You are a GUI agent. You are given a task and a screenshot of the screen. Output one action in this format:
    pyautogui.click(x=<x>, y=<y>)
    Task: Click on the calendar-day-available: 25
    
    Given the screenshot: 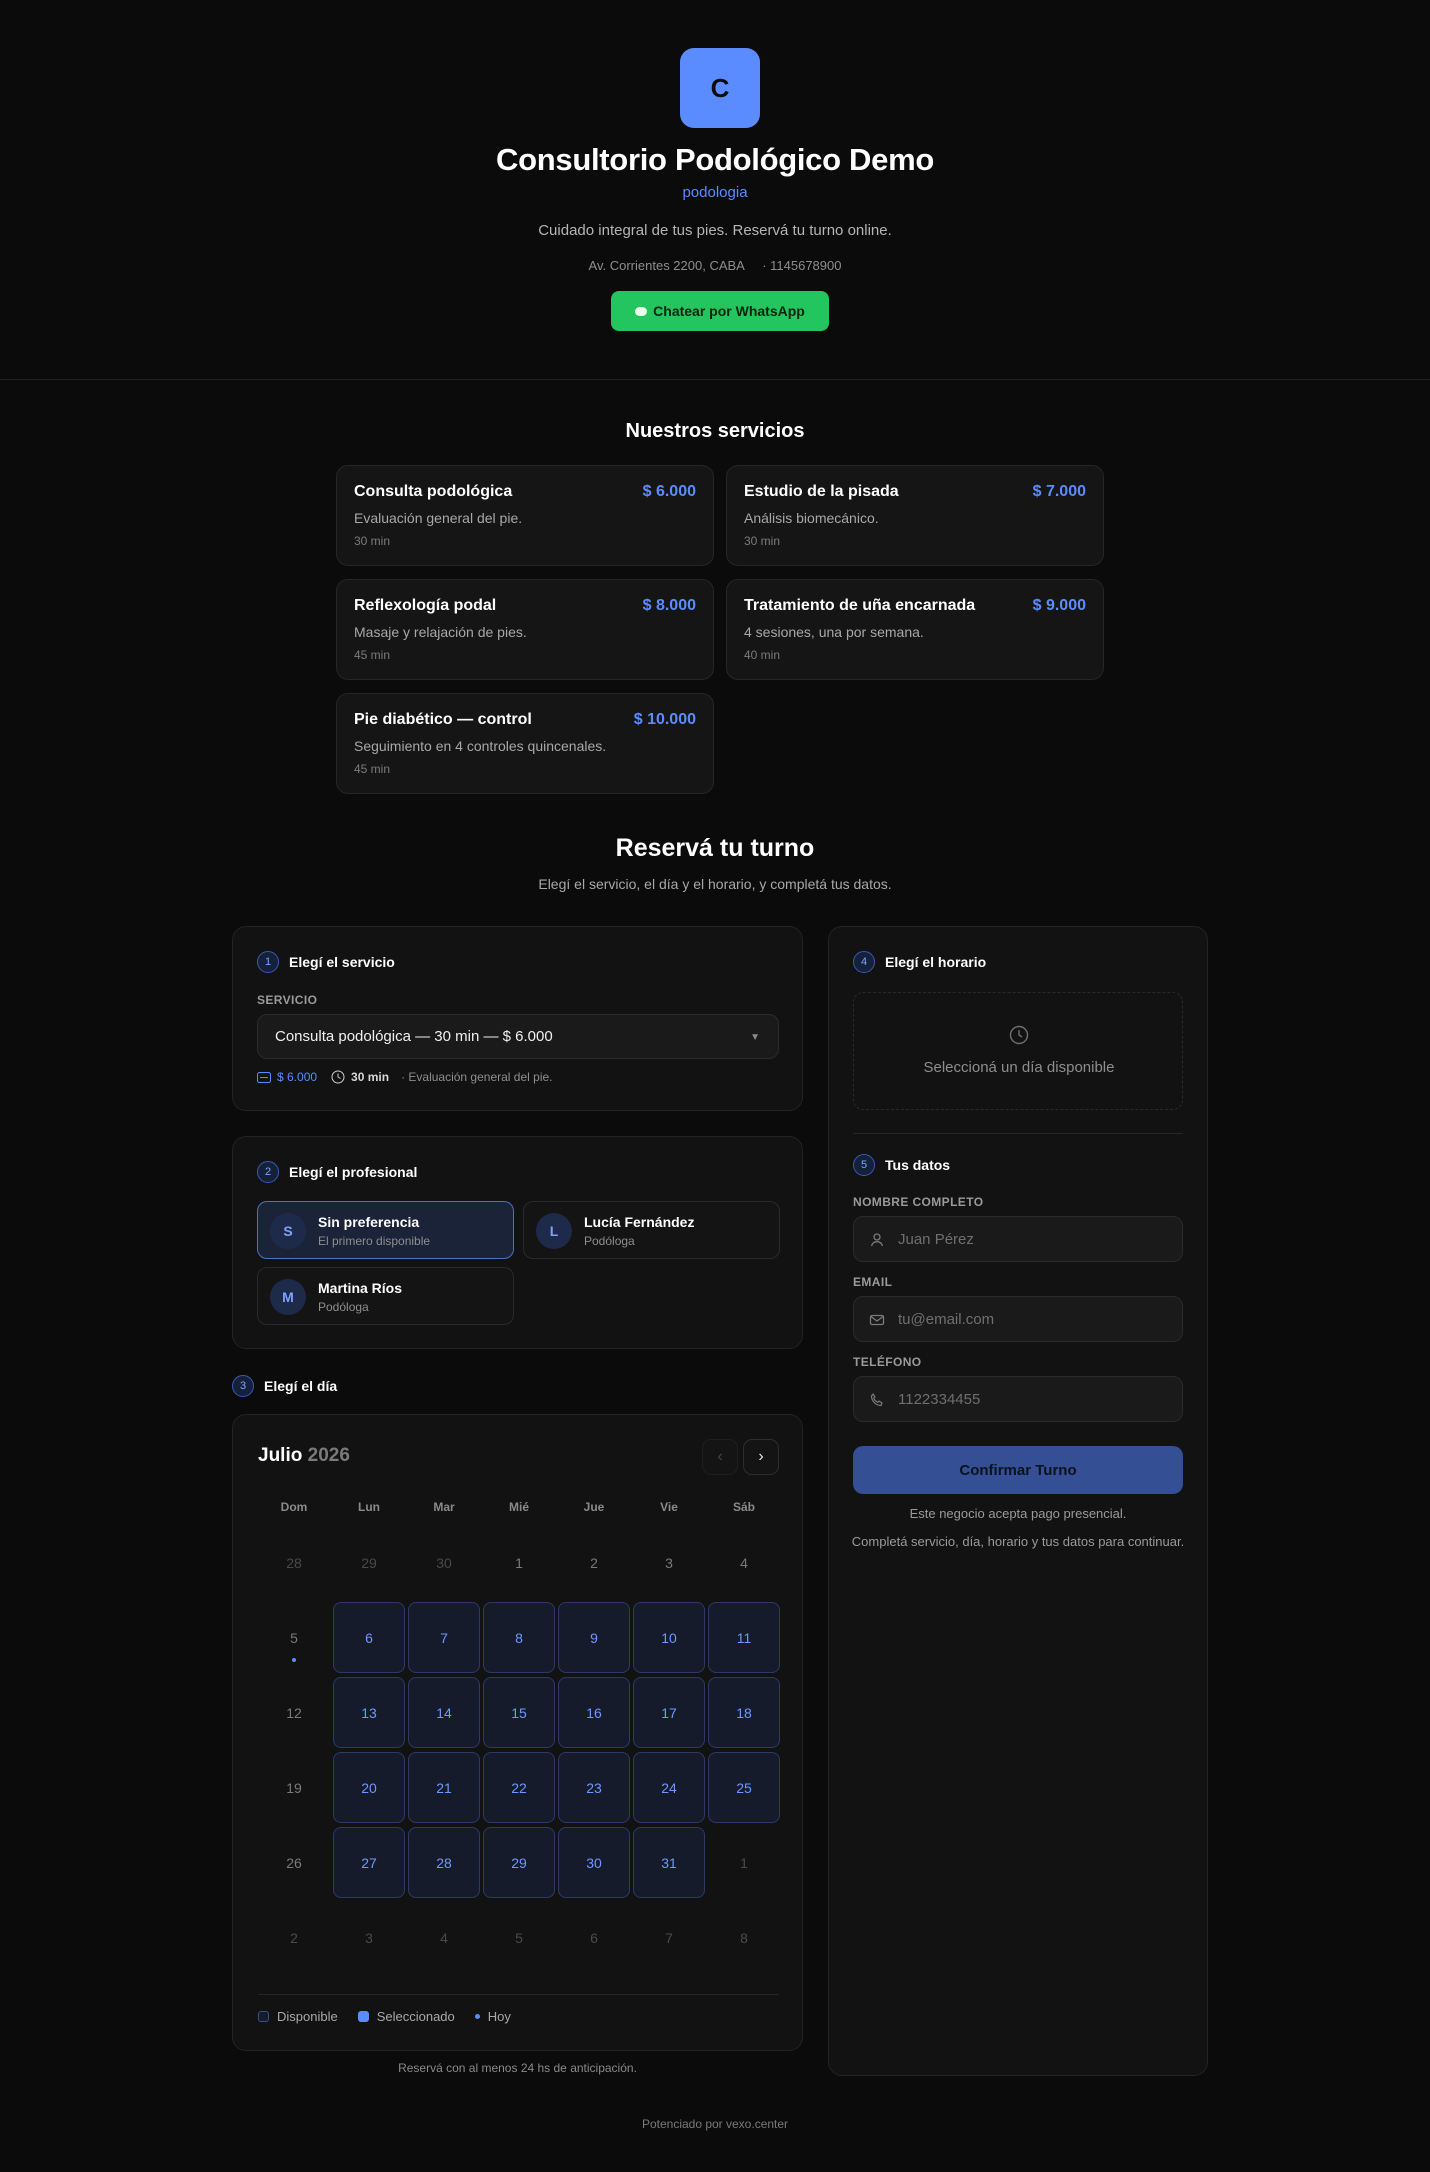 What is the action you would take?
    pyautogui.click(x=744, y=1787)
    